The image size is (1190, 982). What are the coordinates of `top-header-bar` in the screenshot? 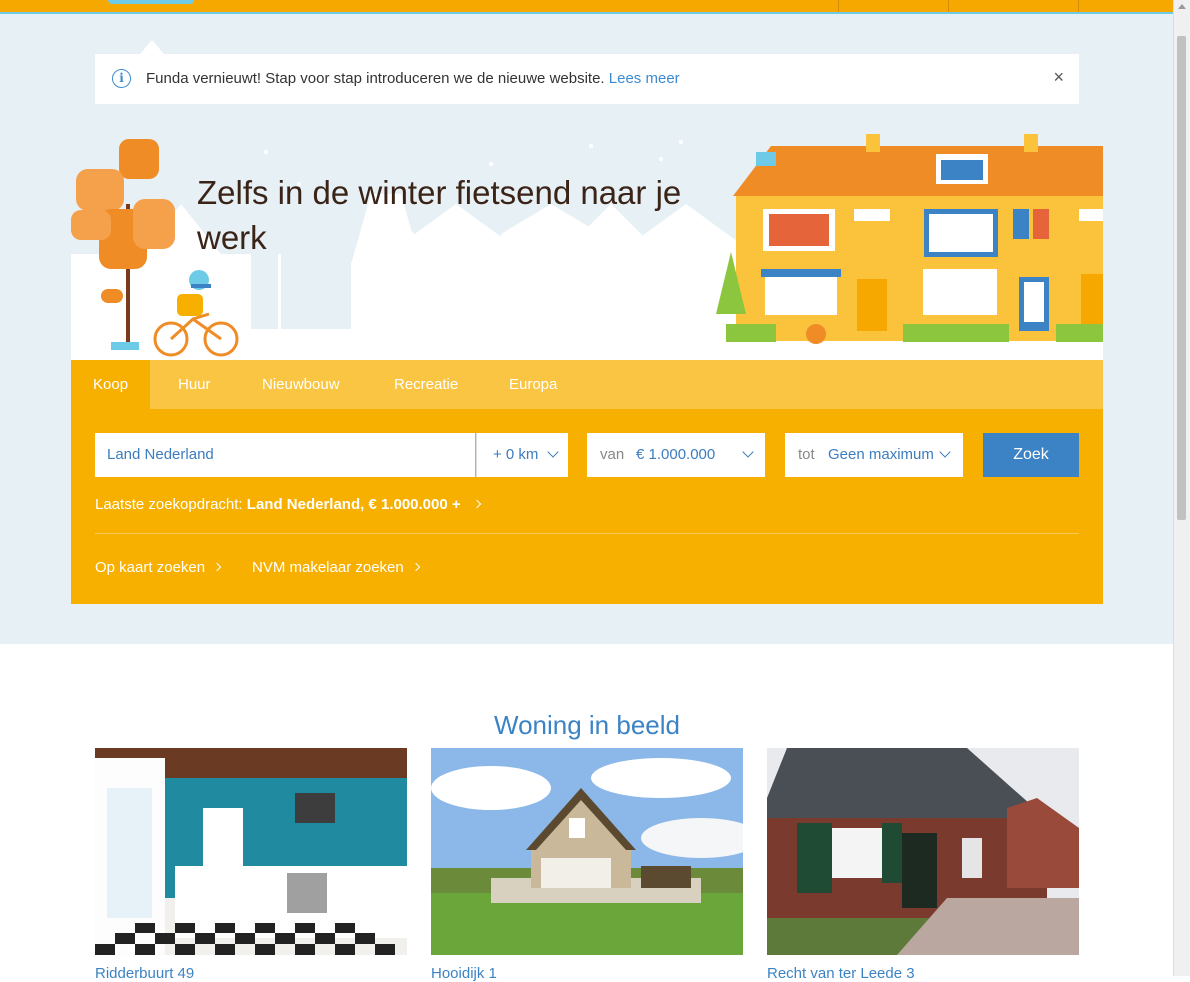 It's located at (587, 7).